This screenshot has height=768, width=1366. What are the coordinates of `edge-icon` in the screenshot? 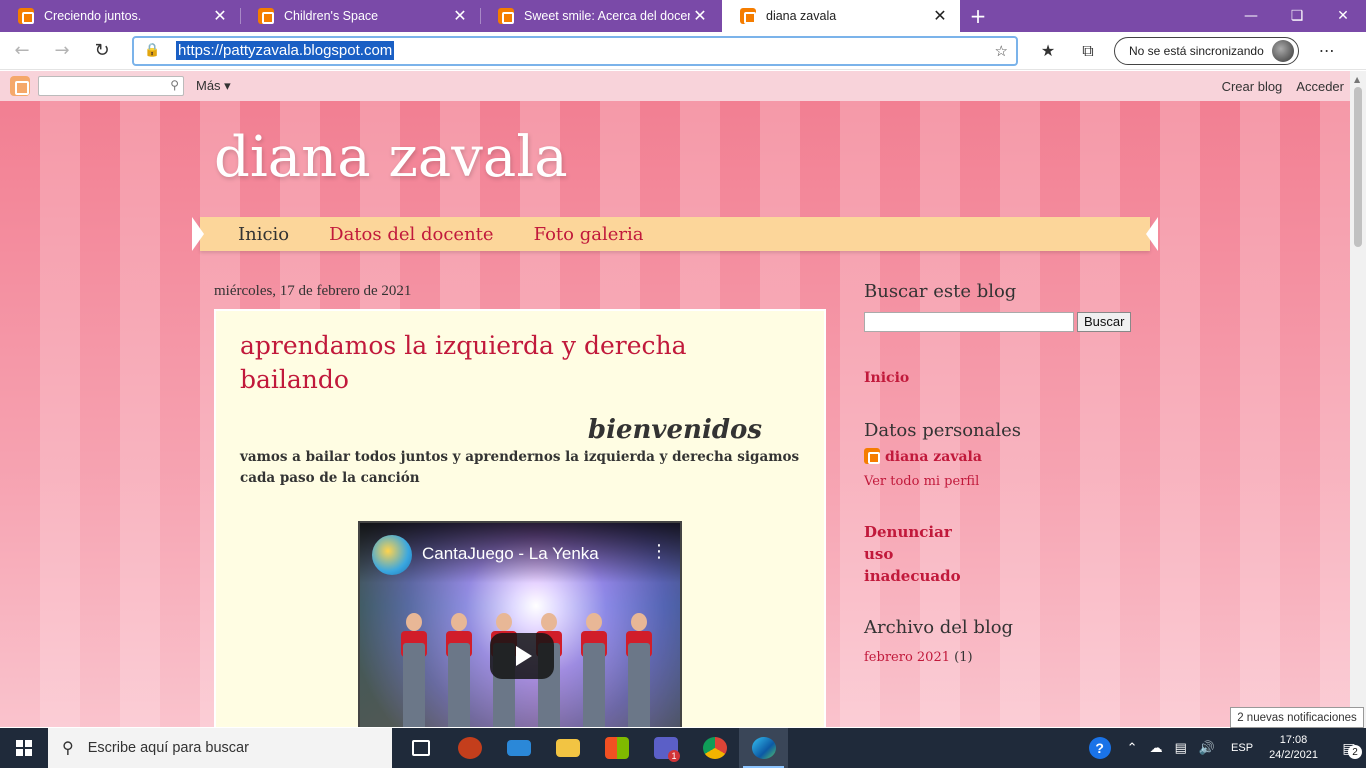 It's located at (763, 748).